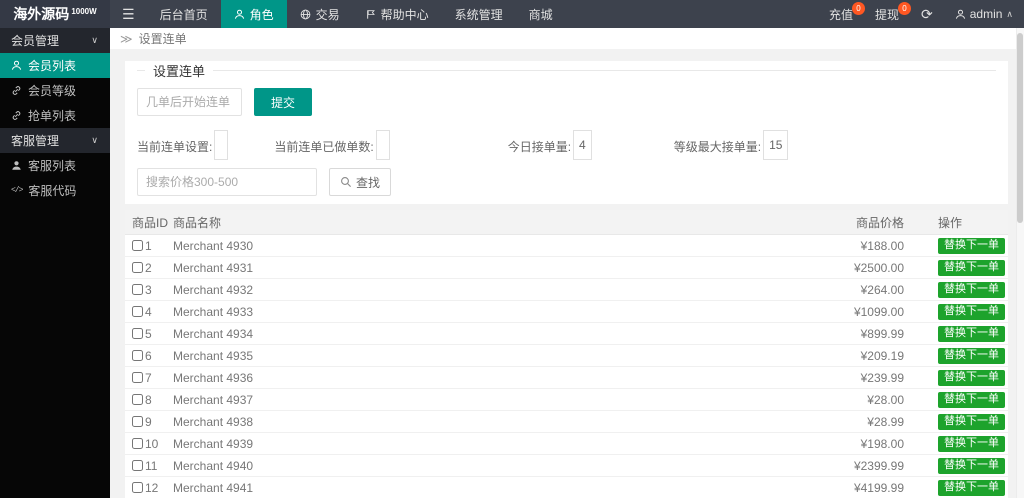 This screenshot has width=1024, height=498. Describe the element at coordinates (776, 145) in the screenshot. I see `level-max-value: 15` at that location.